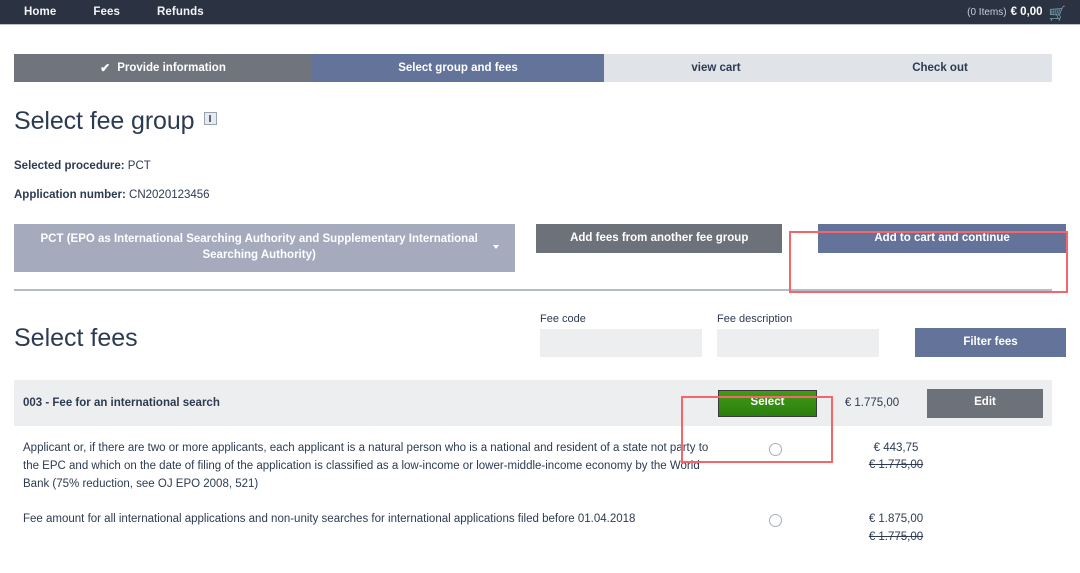 The width and height of the screenshot is (1080, 573). Describe the element at coordinates (169, 195) in the screenshot. I see `application-number-value: CN2020123456` at that location.